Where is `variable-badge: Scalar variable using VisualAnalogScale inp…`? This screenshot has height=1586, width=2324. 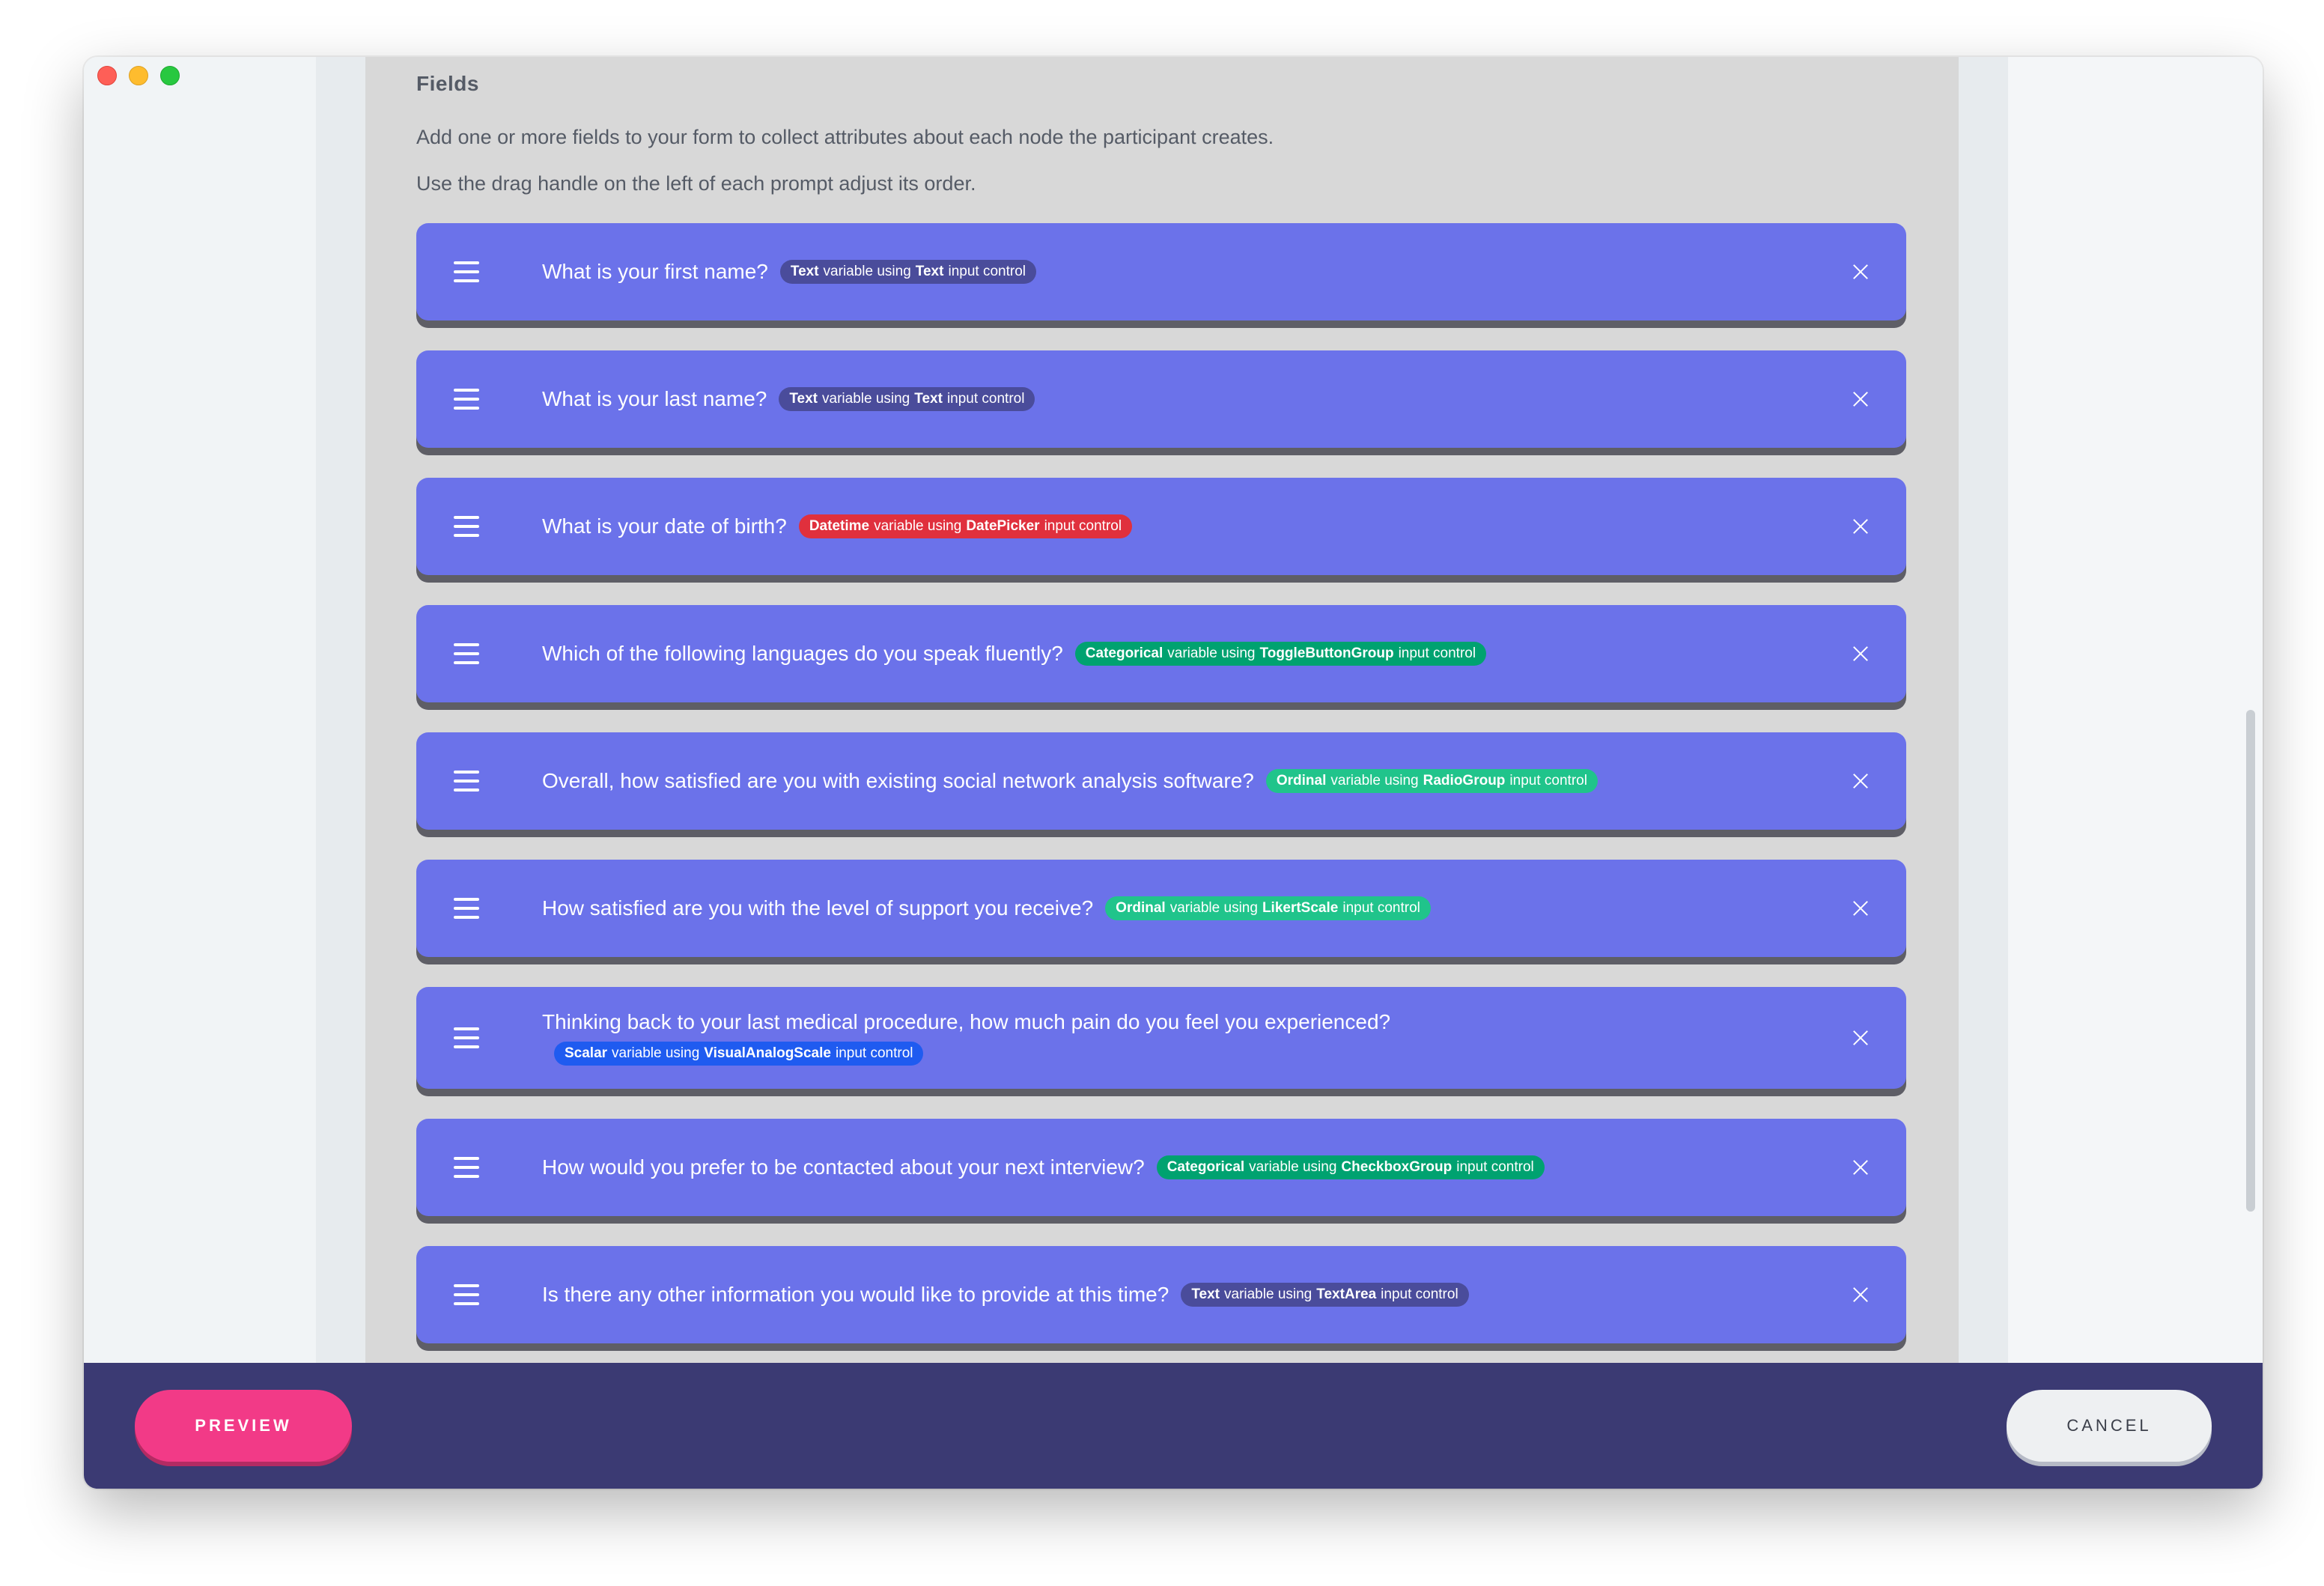
variable-badge: Scalar variable using VisualAnalogScale inp… is located at coordinates (739, 1054).